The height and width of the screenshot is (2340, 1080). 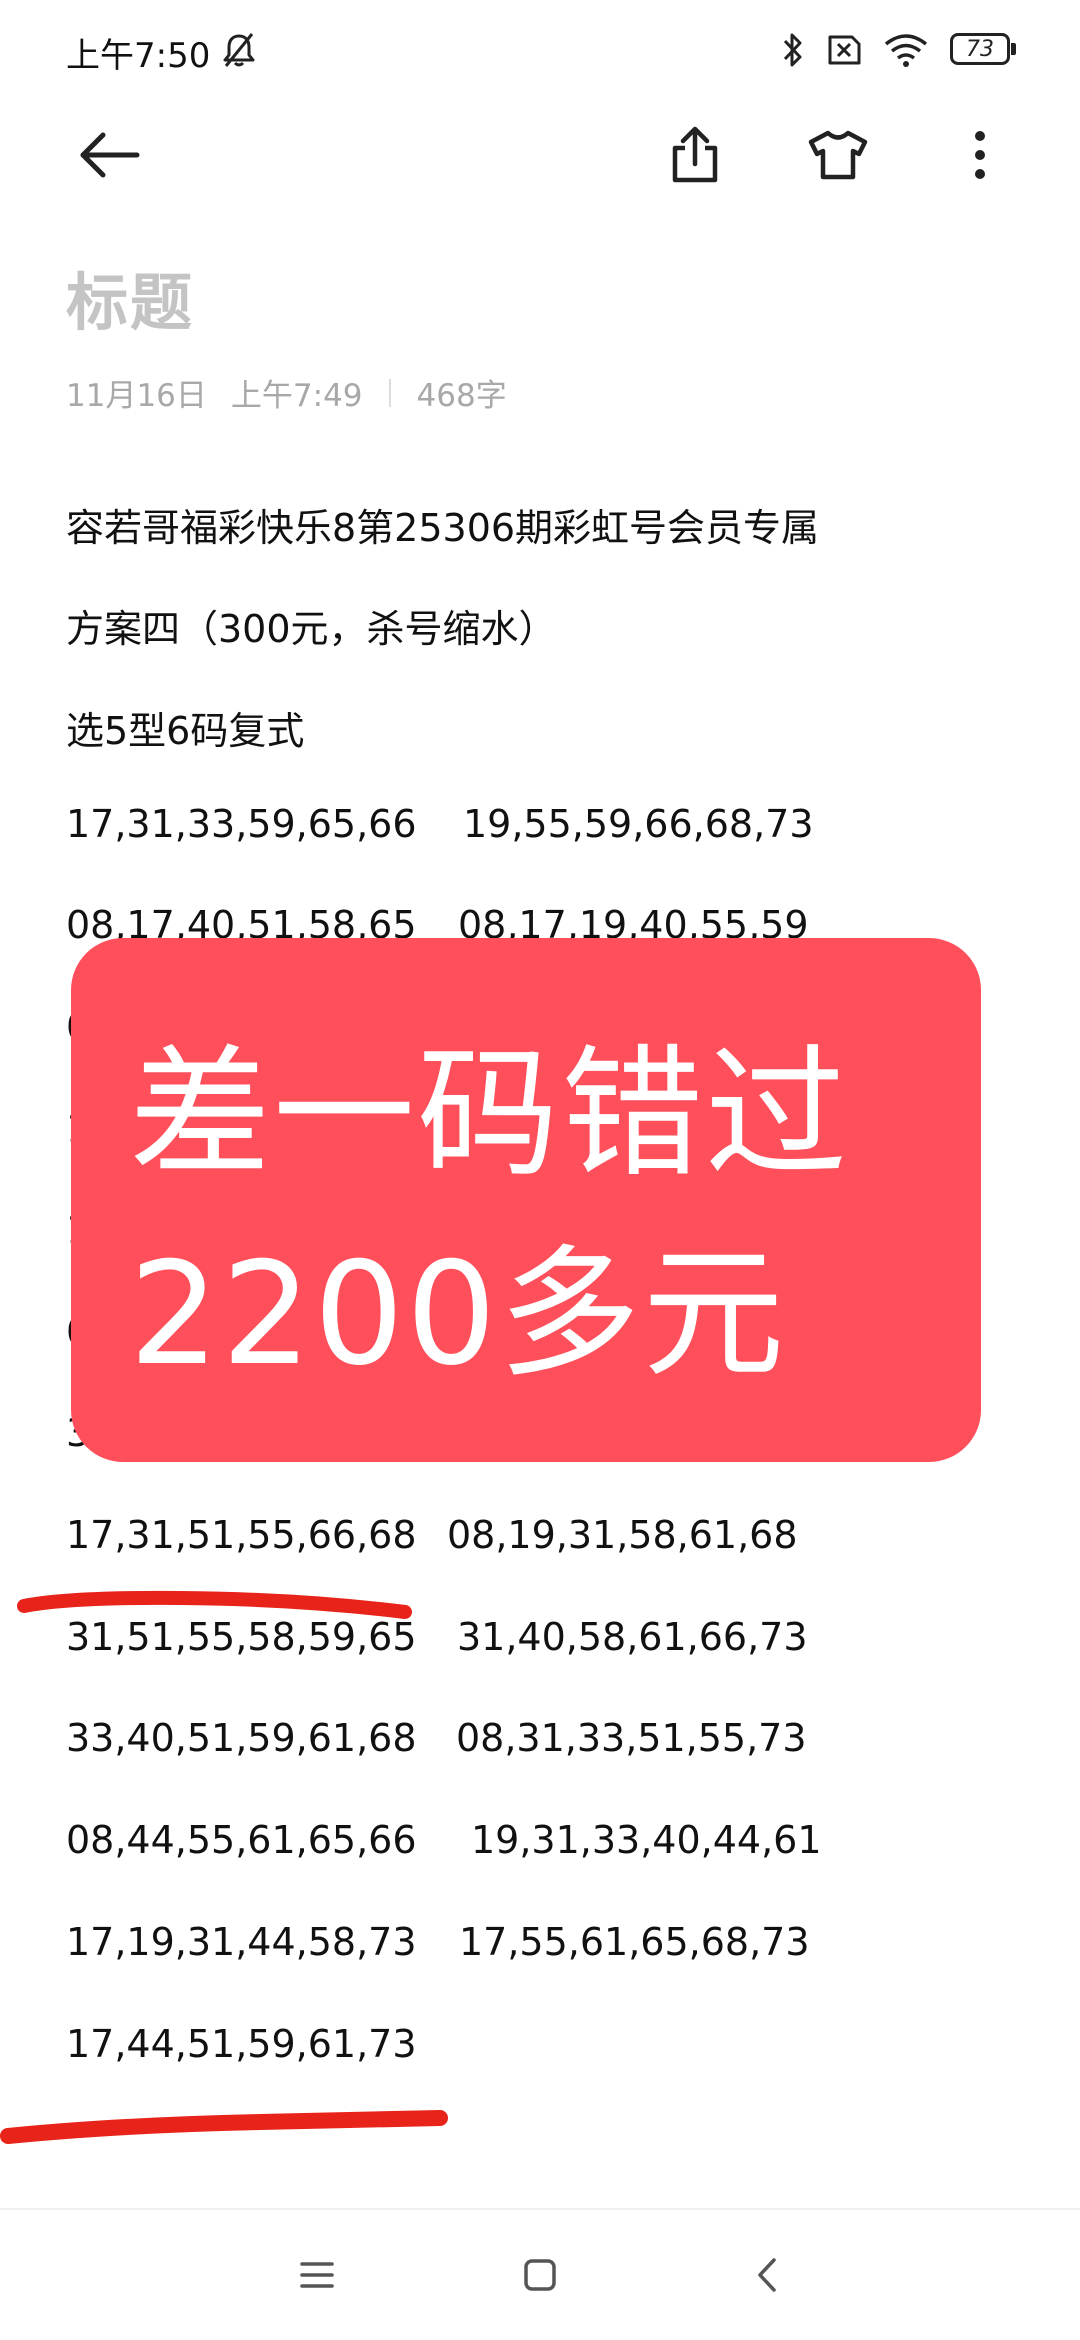 What do you see at coordinates (239, 50) in the screenshot?
I see `mute-bell-icon` at bounding box center [239, 50].